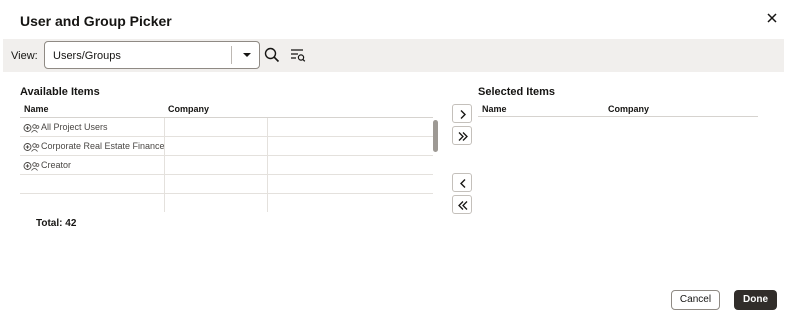 This screenshot has width=788, height=320. I want to click on cancel-button: Cancel, so click(695, 300).